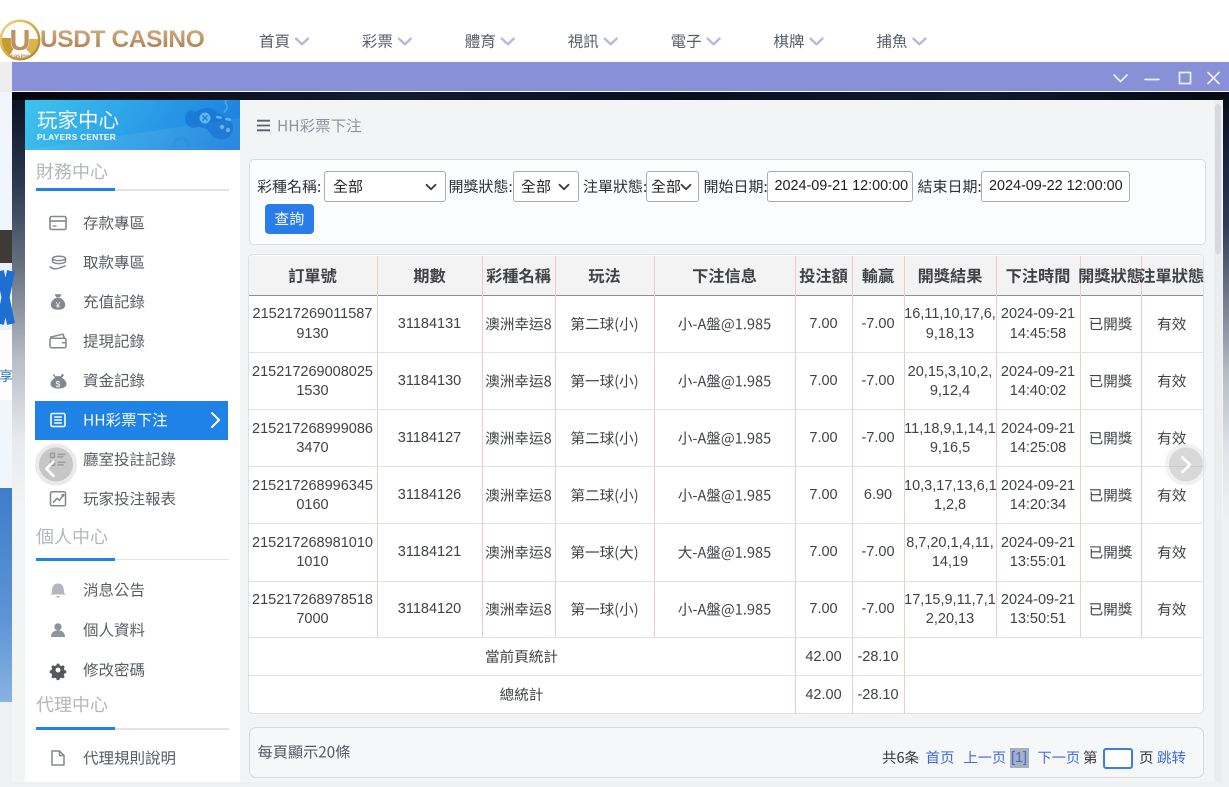 The width and height of the screenshot is (1229, 787). Describe the element at coordinates (19, 57) in the screenshot. I see `svg-text: casino` at that location.